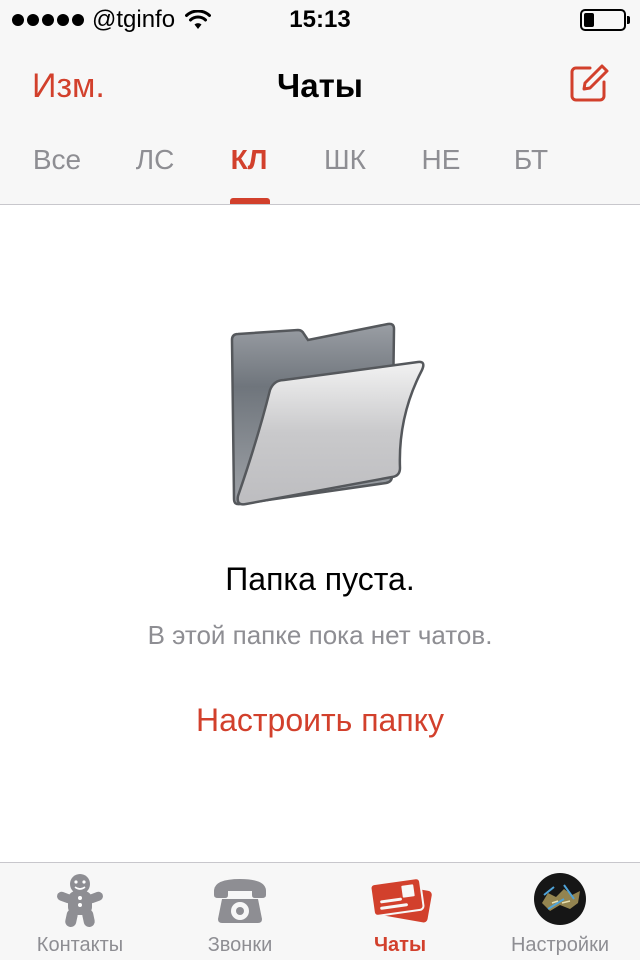 The height and width of the screenshot is (960, 640). Describe the element at coordinates (560, 899) in the screenshot. I see `avatar` at that location.